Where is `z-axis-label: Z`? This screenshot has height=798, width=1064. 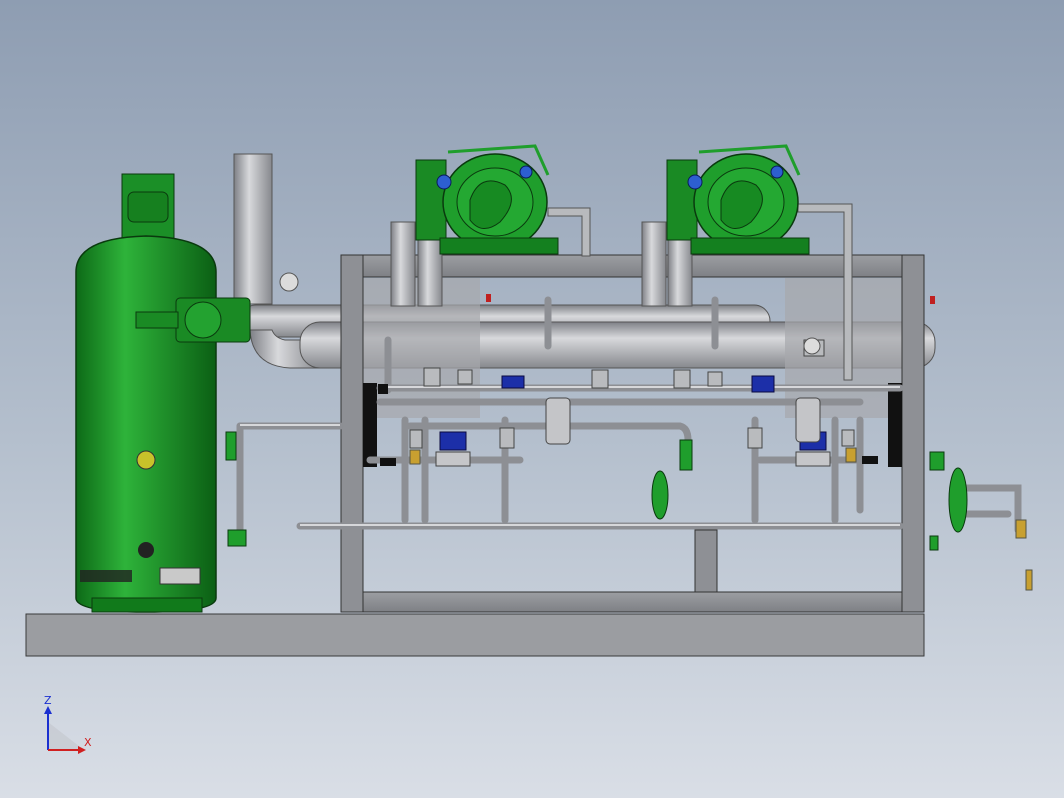 z-axis-label: Z is located at coordinates (48, 700).